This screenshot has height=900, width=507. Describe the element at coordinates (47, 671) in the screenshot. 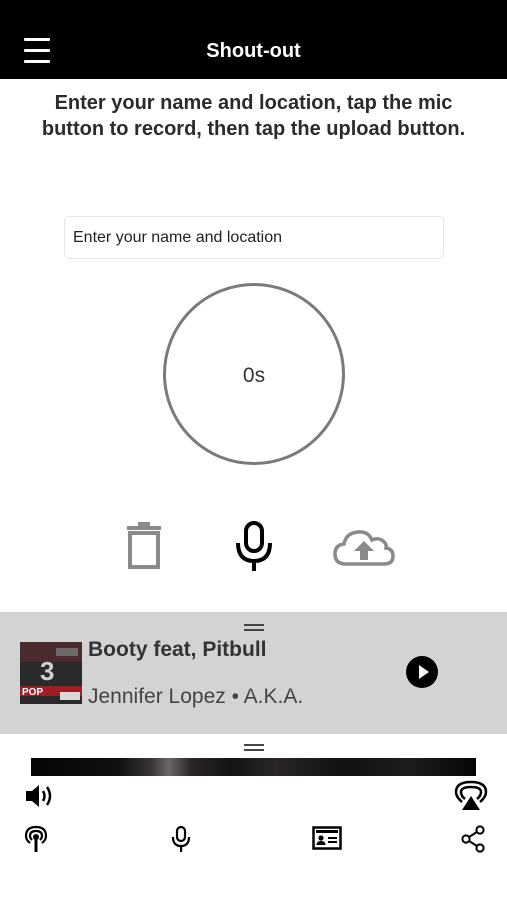

I see `artwork-number: 3` at that location.